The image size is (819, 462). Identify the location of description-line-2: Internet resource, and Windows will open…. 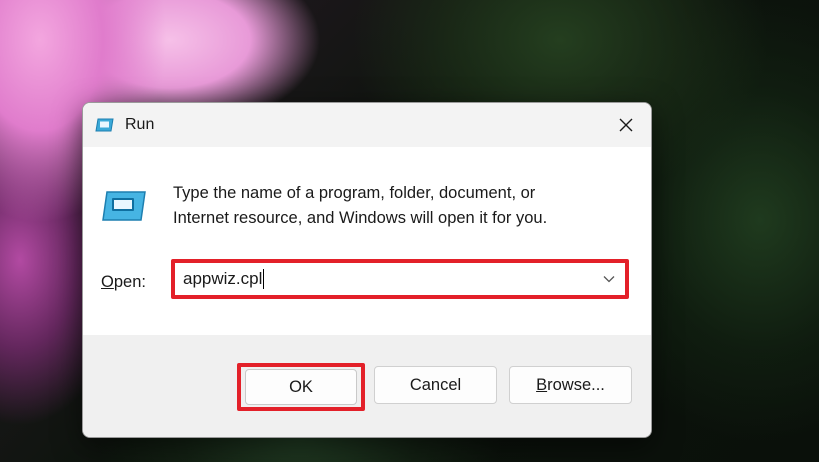
(360, 218).